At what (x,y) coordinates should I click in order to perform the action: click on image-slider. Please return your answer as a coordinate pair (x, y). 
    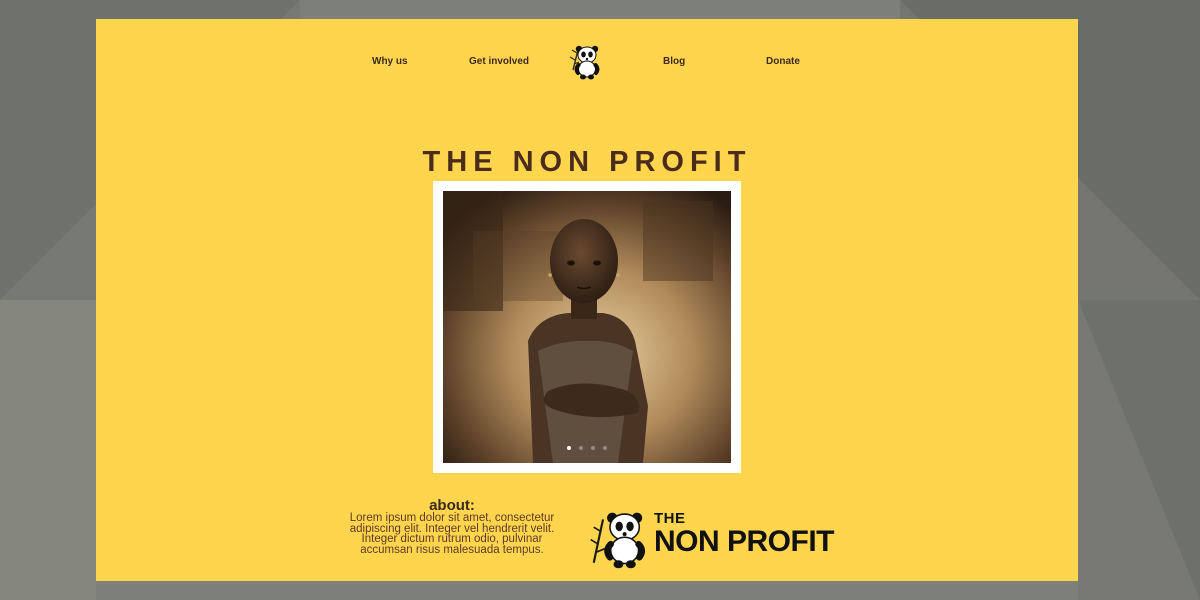
    Looking at the image, I should click on (587, 327).